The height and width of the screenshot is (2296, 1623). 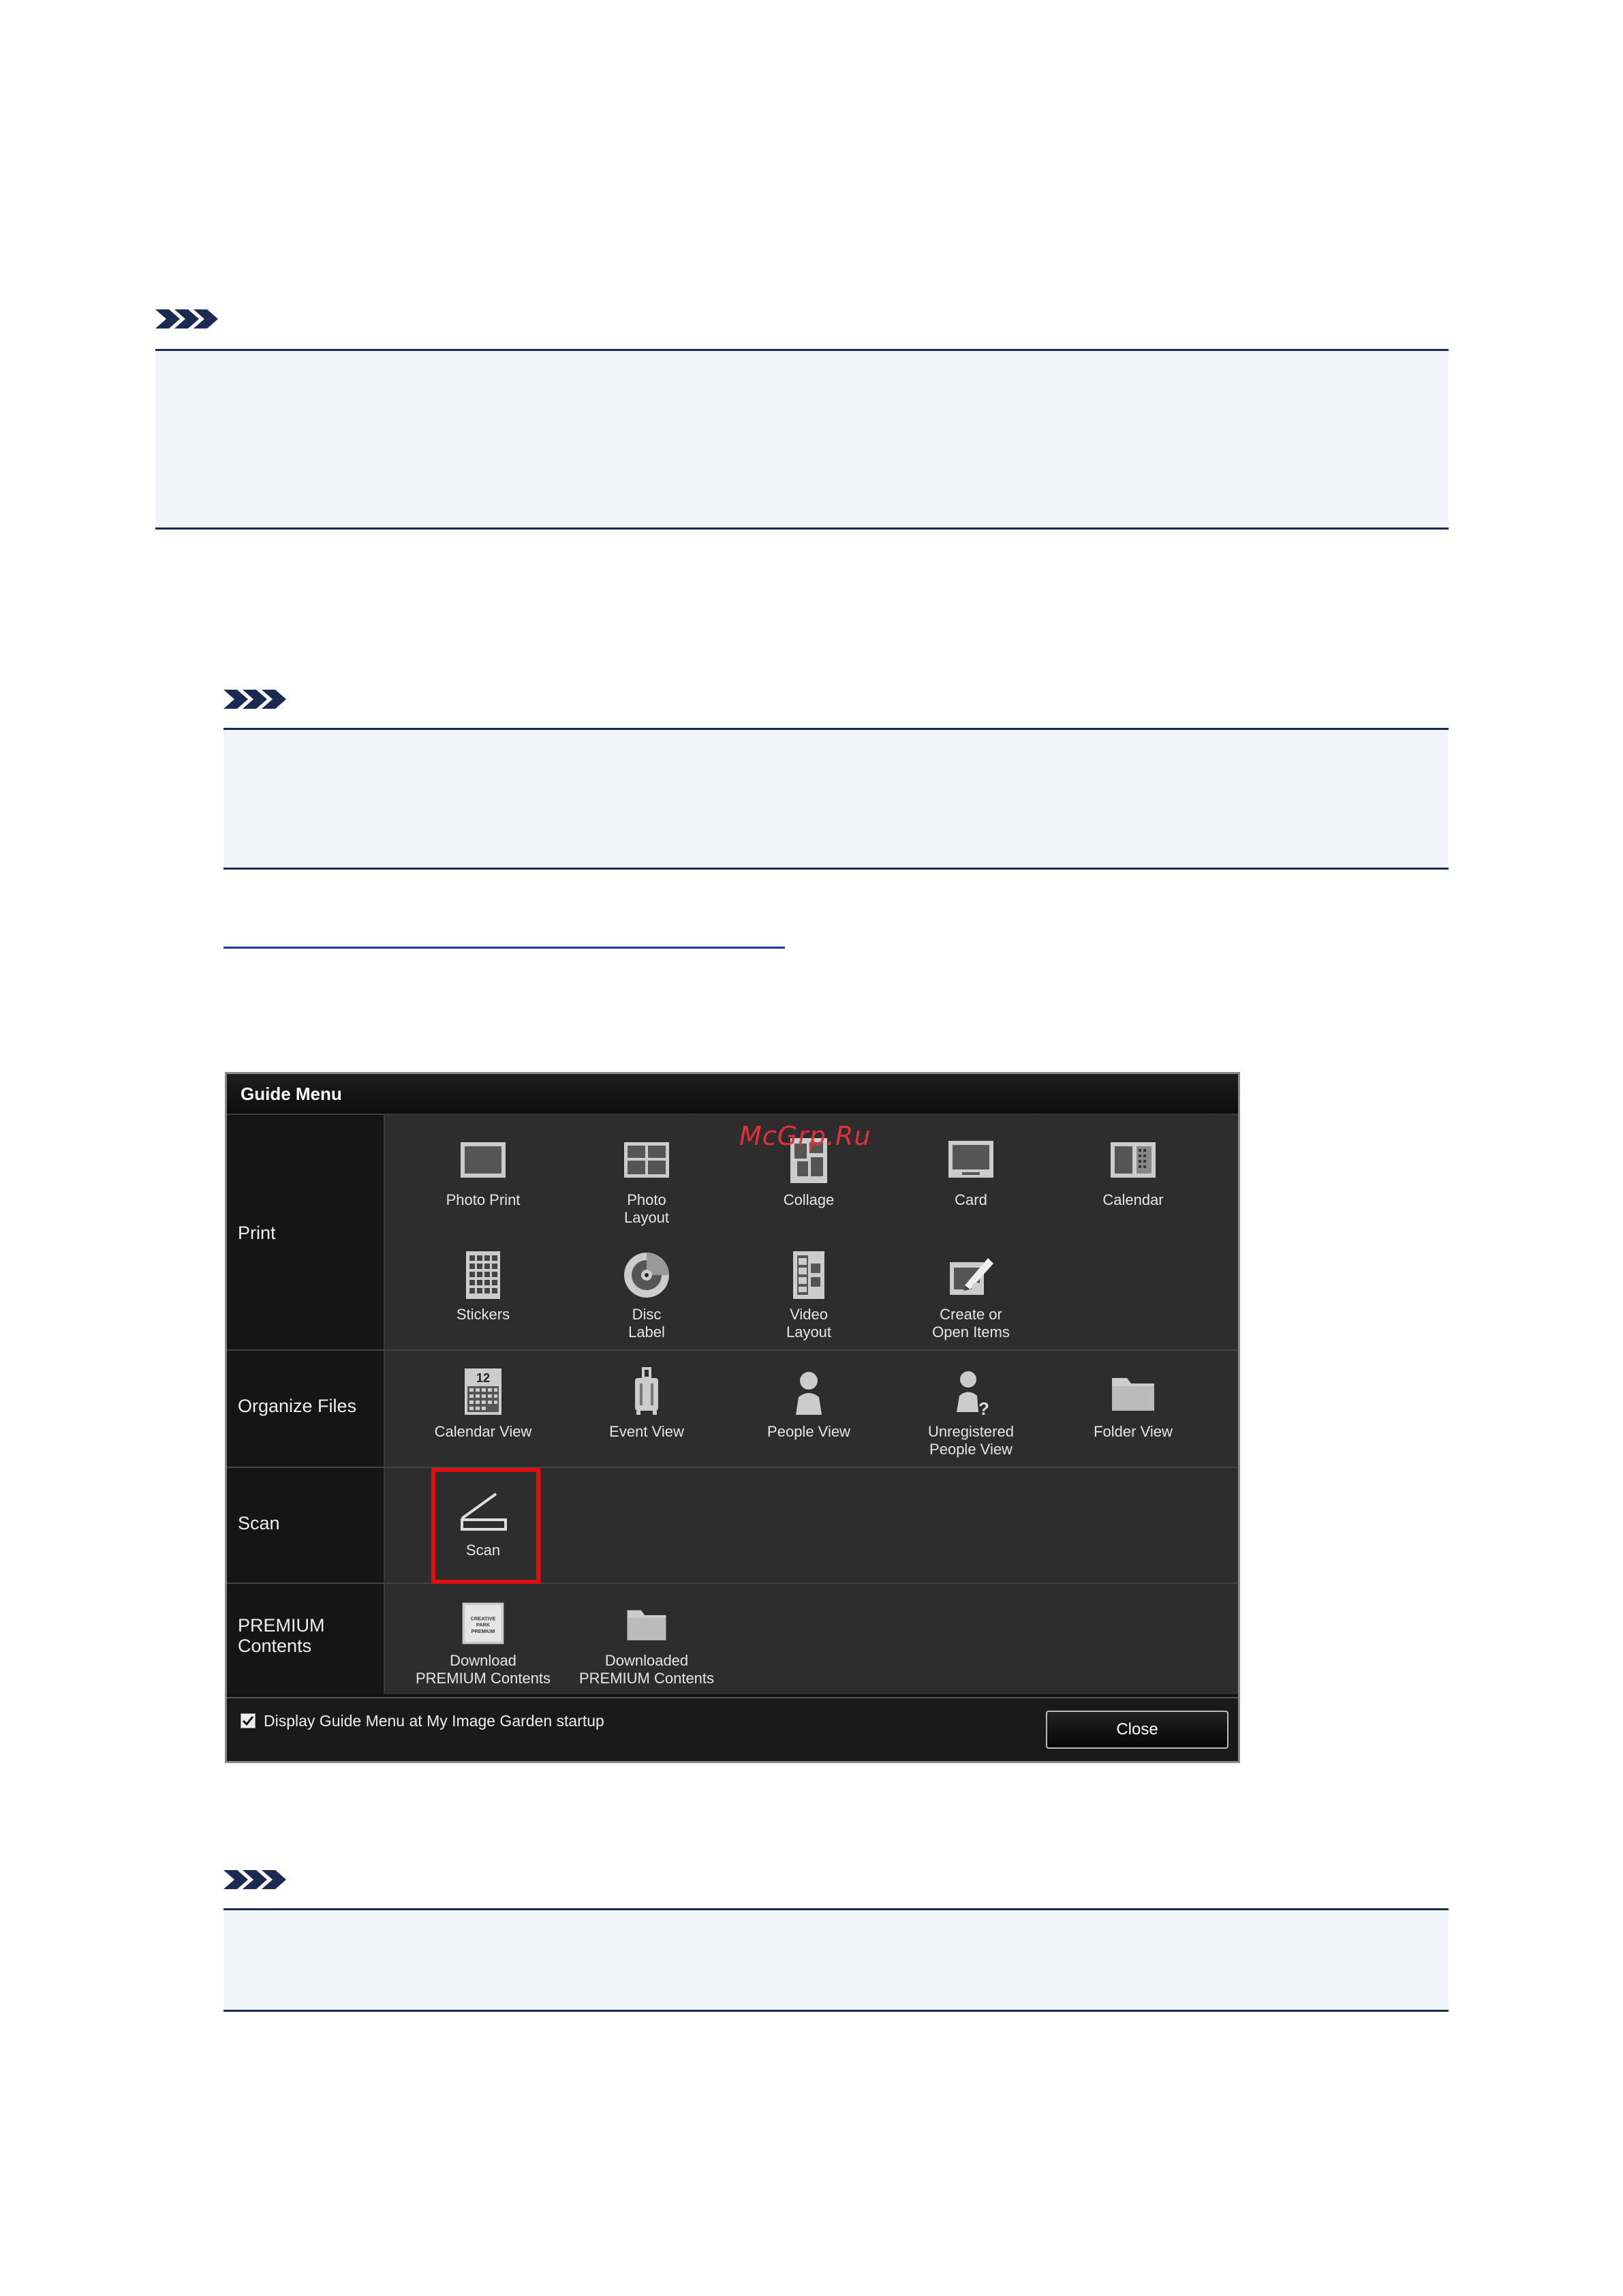 I want to click on video-layout-icon, so click(x=808, y=1275).